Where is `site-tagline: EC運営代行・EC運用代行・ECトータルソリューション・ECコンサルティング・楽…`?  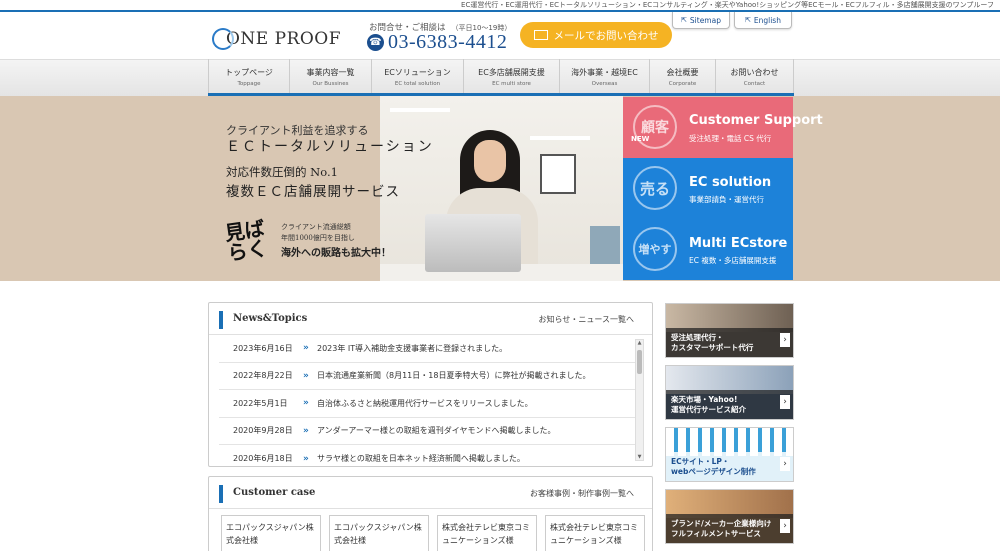
site-tagline: EC運営代行・EC運用代行・ECトータルソリューション・ECコンサルティング・楽… is located at coordinates (727, 5).